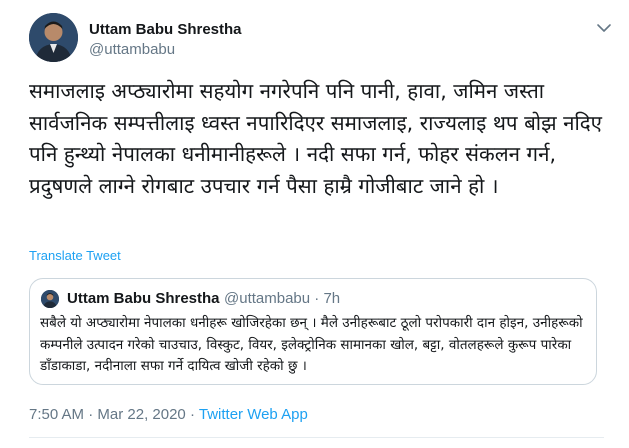  Describe the element at coordinates (56, 414) in the screenshot. I see `tweet-time: 7:50 AM` at that location.